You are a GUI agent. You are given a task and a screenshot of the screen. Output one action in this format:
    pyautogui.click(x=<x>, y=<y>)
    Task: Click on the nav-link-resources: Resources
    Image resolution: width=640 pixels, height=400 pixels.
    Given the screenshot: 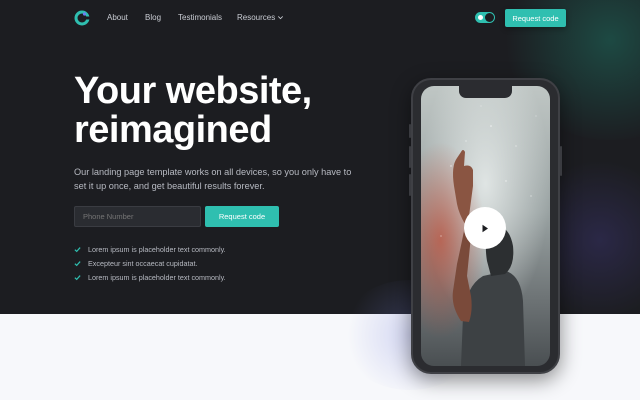 What is the action you would take?
    pyautogui.click(x=260, y=17)
    